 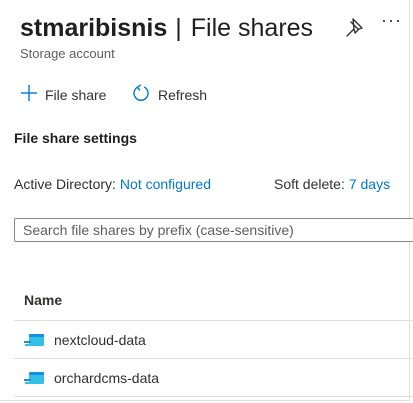 I want to click on refresh-button: Refresh, so click(x=169, y=95).